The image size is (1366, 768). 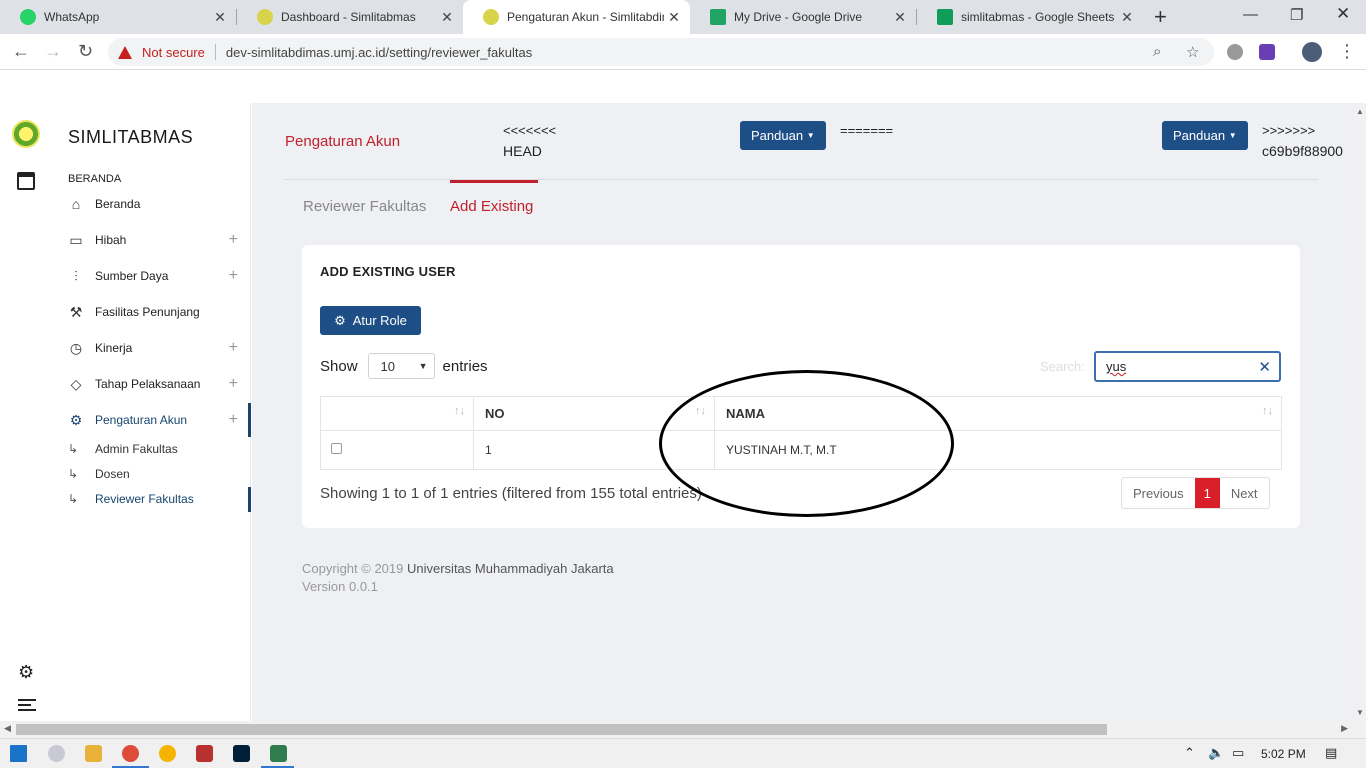 I want to click on file-explorer-icon, so click(x=93, y=753).